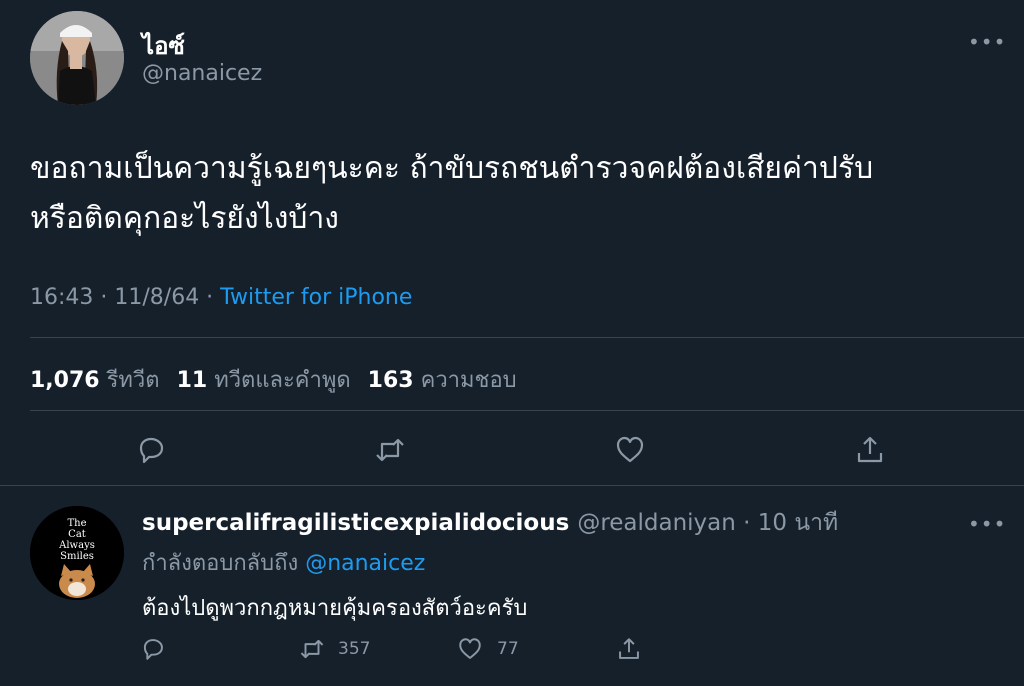 This screenshot has width=1024, height=686. Describe the element at coordinates (469, 380) in the screenshot. I see `likes-label: ความชอบ` at that location.